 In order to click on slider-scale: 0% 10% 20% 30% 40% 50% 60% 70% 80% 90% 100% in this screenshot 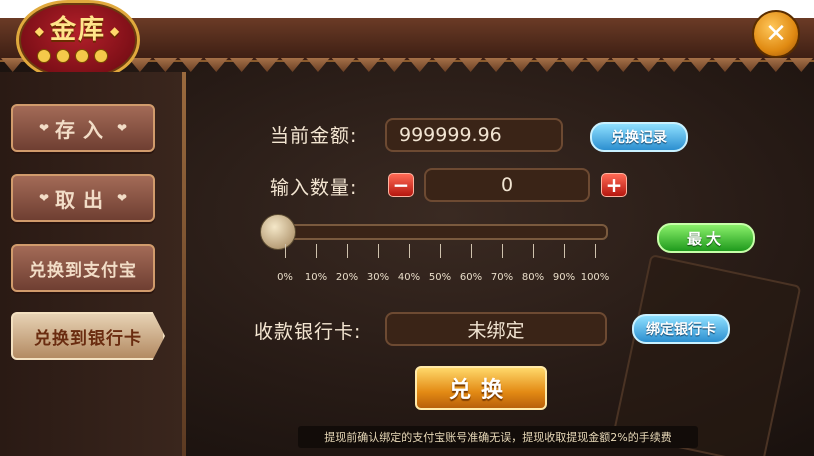, I will do `click(440, 264)`.